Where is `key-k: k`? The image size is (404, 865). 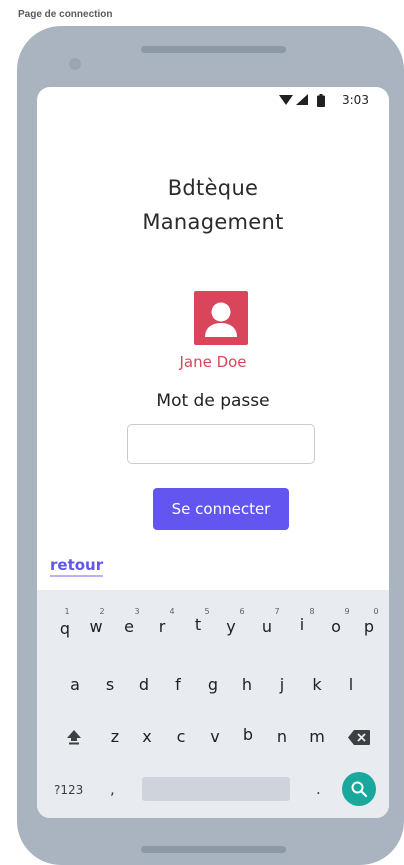
key-k: k is located at coordinates (317, 685).